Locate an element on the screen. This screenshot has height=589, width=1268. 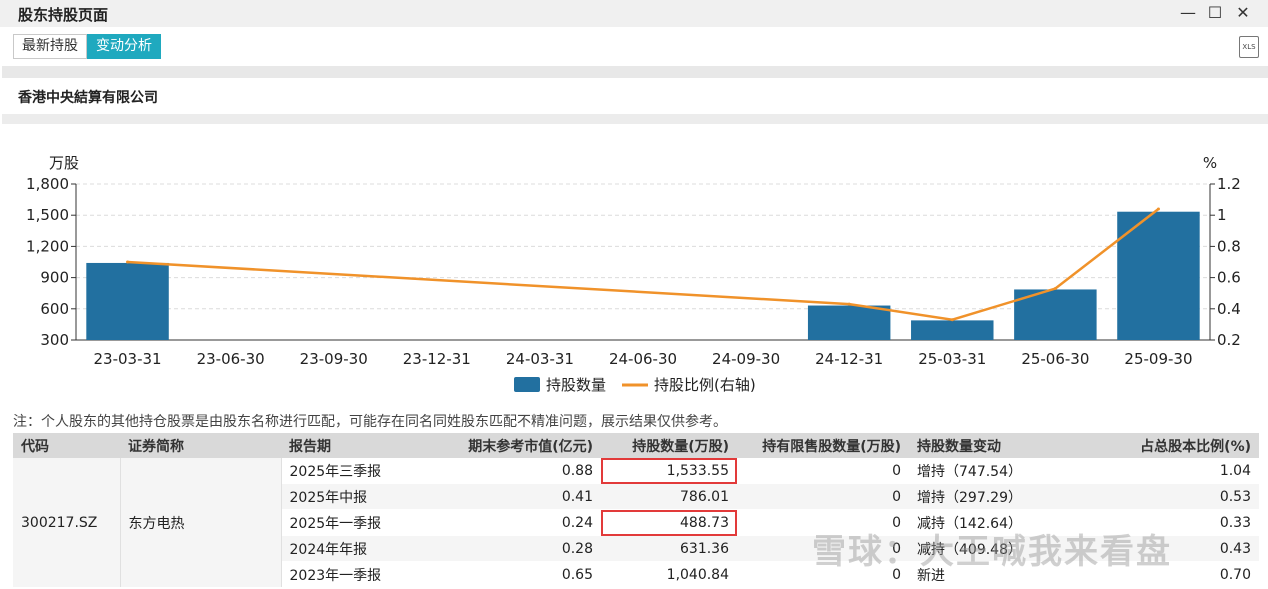
x-tick-label: 25-09-30 is located at coordinates (1158, 359).